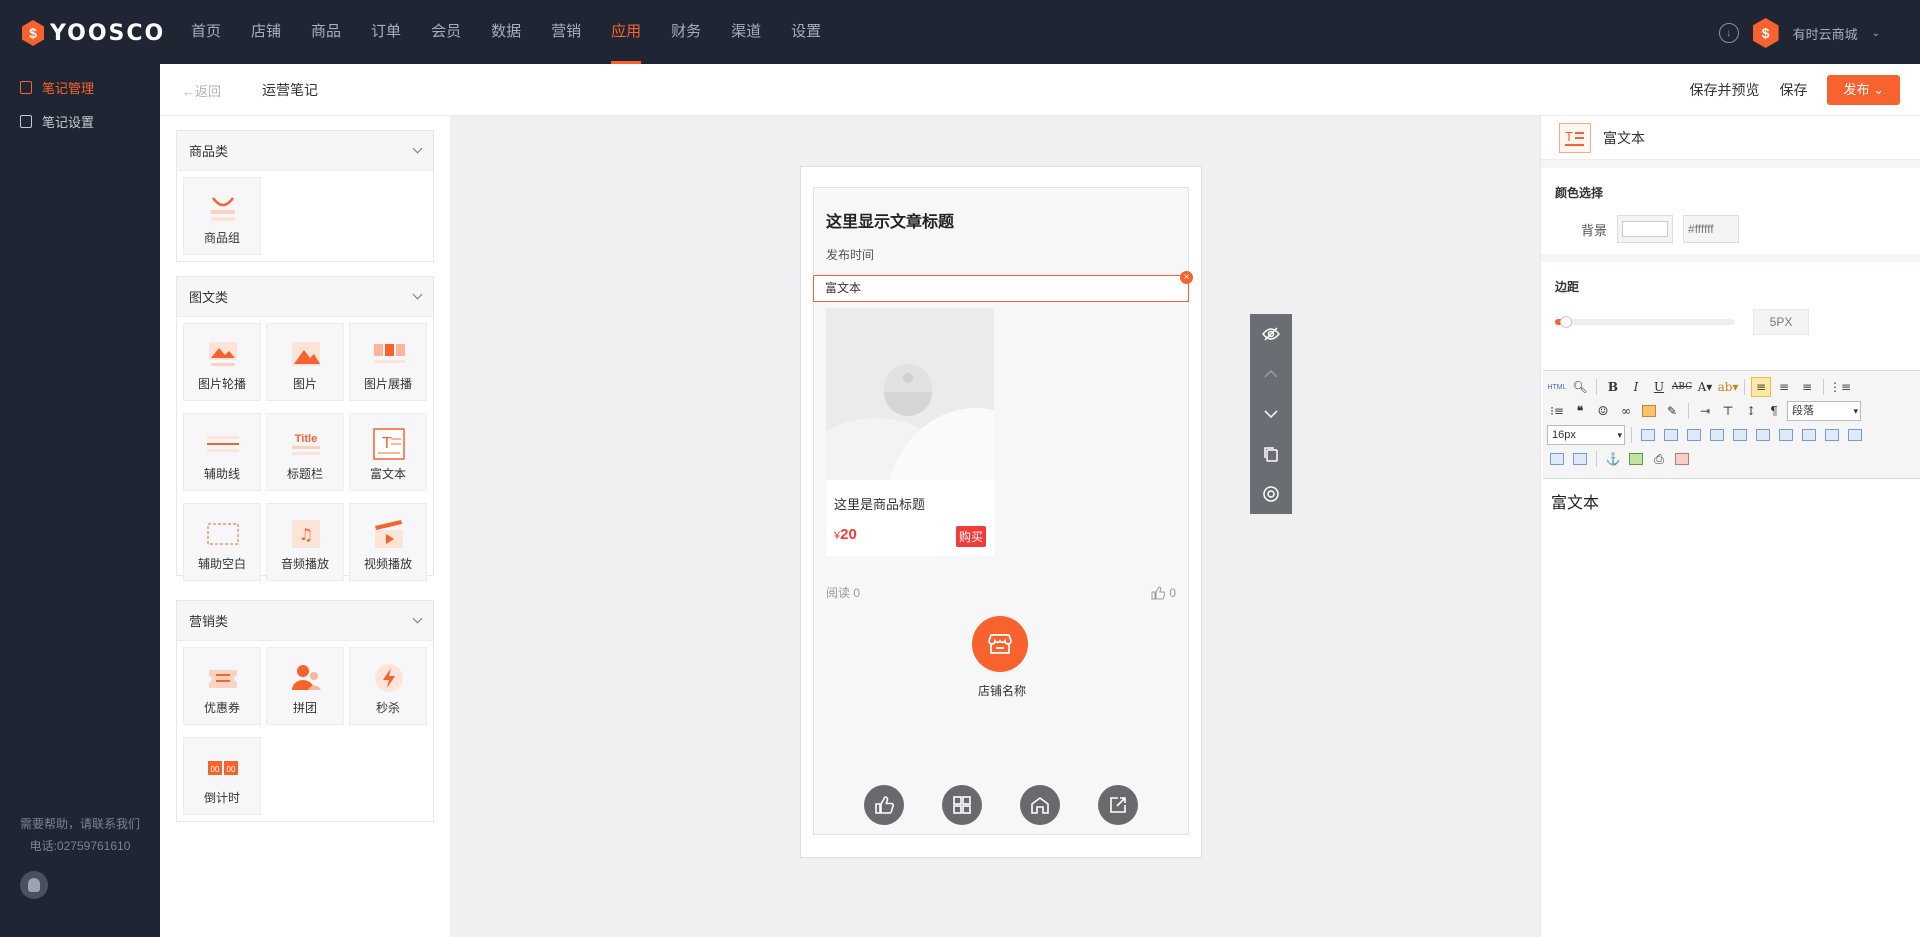  Describe the element at coordinates (1271, 334) in the screenshot. I see `hide-button` at that location.